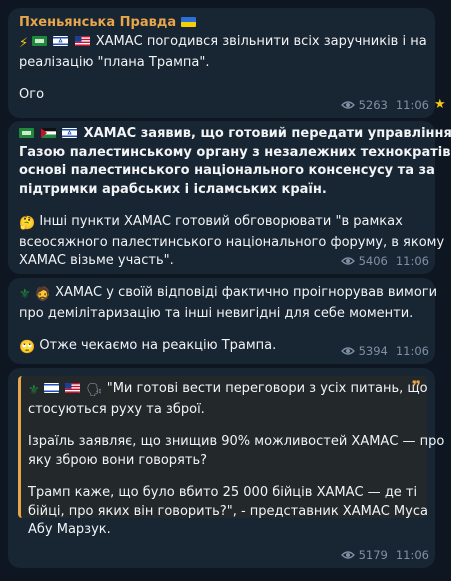  Describe the element at coordinates (416, 386) in the screenshot. I see `quote-mark-icon: ❞` at that location.